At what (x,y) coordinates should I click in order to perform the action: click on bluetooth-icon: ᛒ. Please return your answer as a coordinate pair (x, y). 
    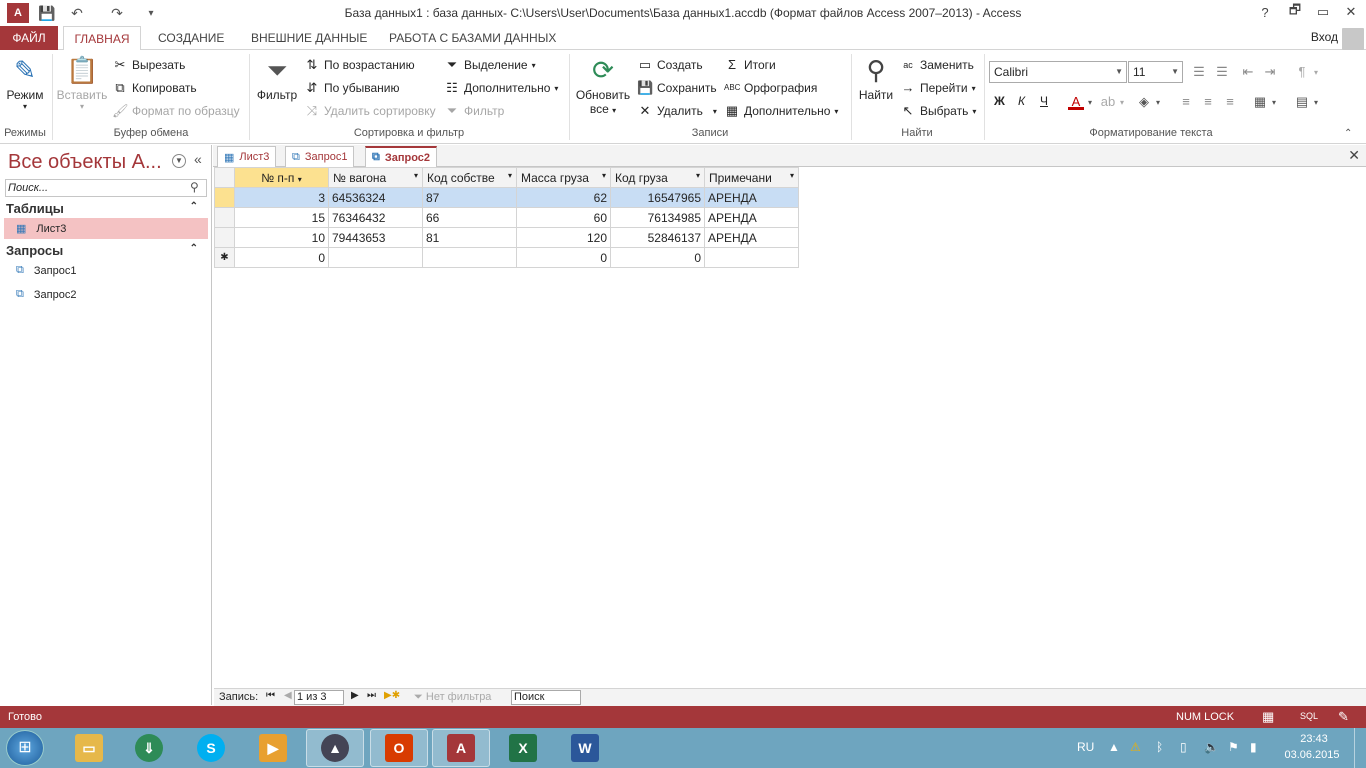
    Looking at the image, I should click on (1159, 747).